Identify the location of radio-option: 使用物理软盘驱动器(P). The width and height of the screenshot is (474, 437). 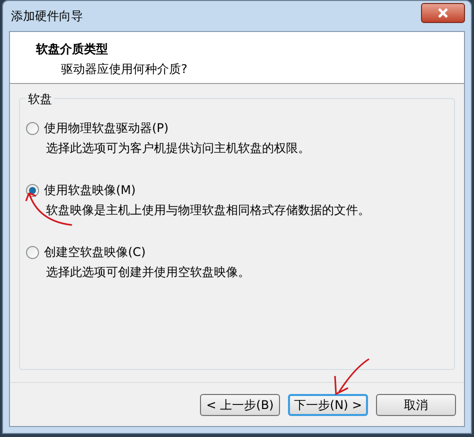
(237, 128).